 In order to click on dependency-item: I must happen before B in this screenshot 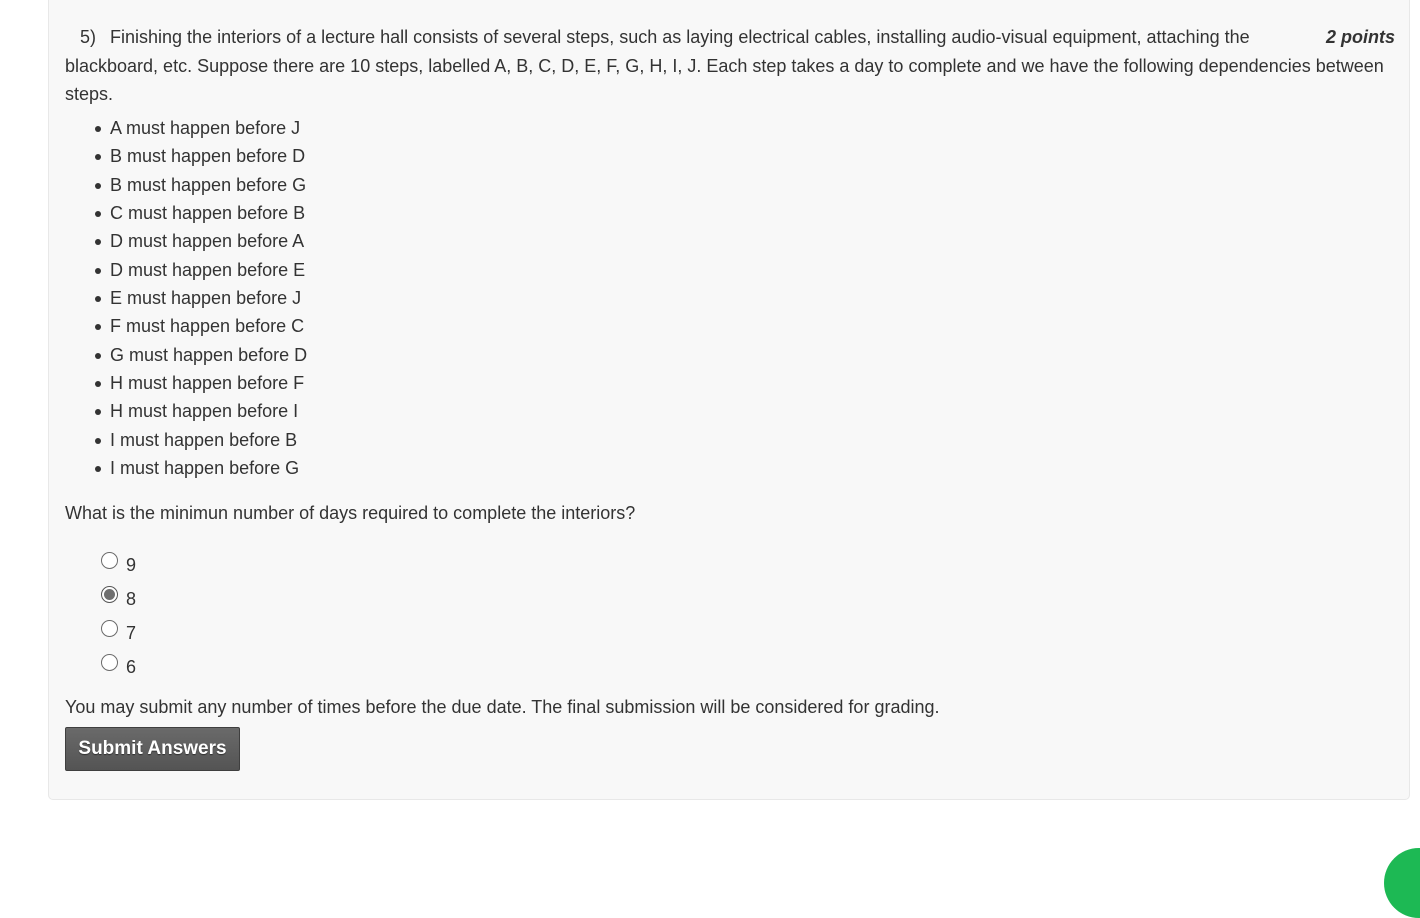, I will do `click(200, 440)`.